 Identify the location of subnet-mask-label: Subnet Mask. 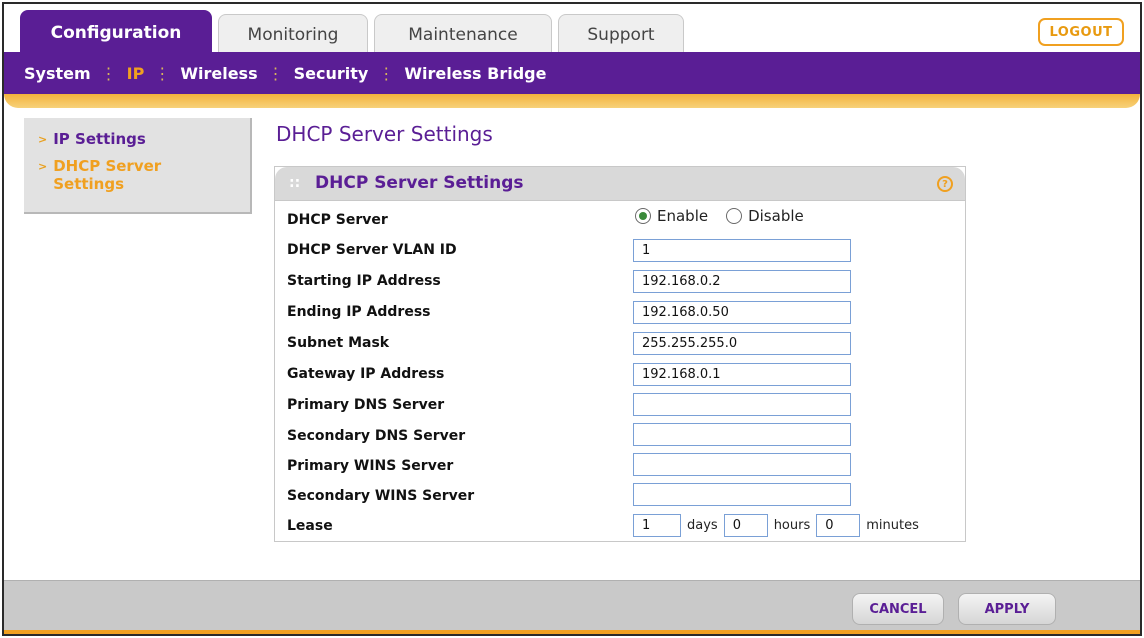
(338, 343).